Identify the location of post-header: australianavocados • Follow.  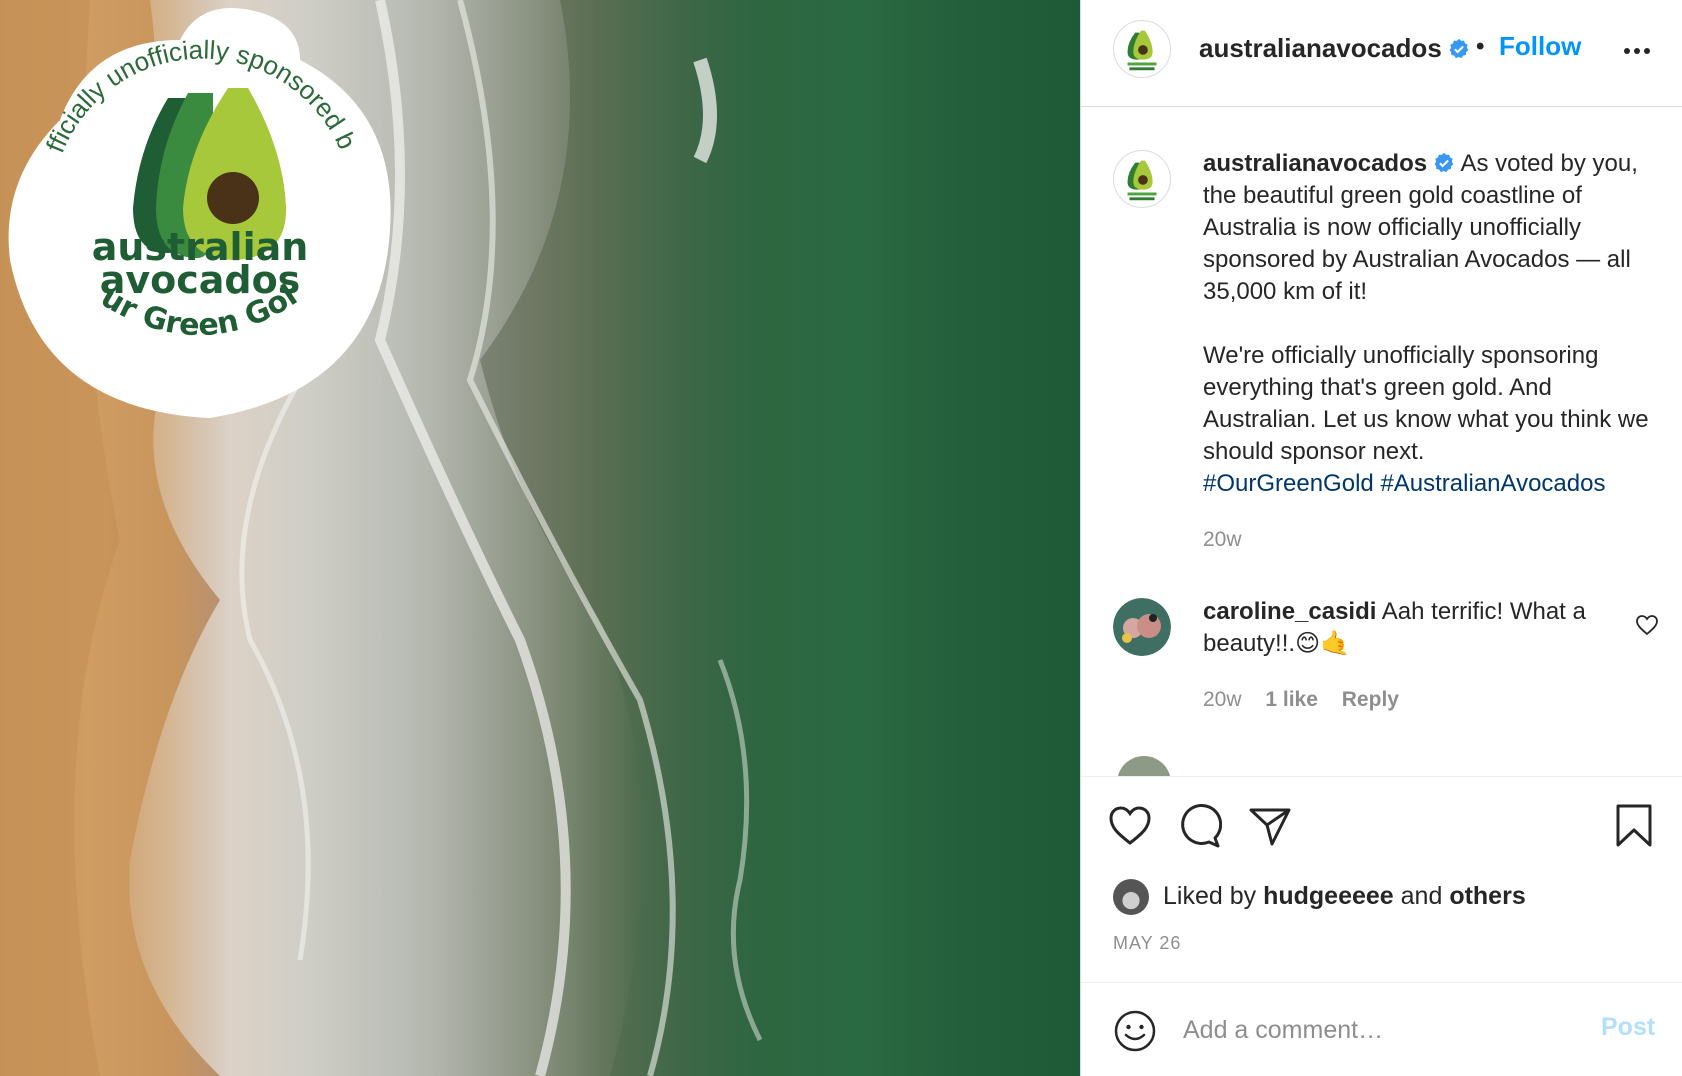
(1381, 53).